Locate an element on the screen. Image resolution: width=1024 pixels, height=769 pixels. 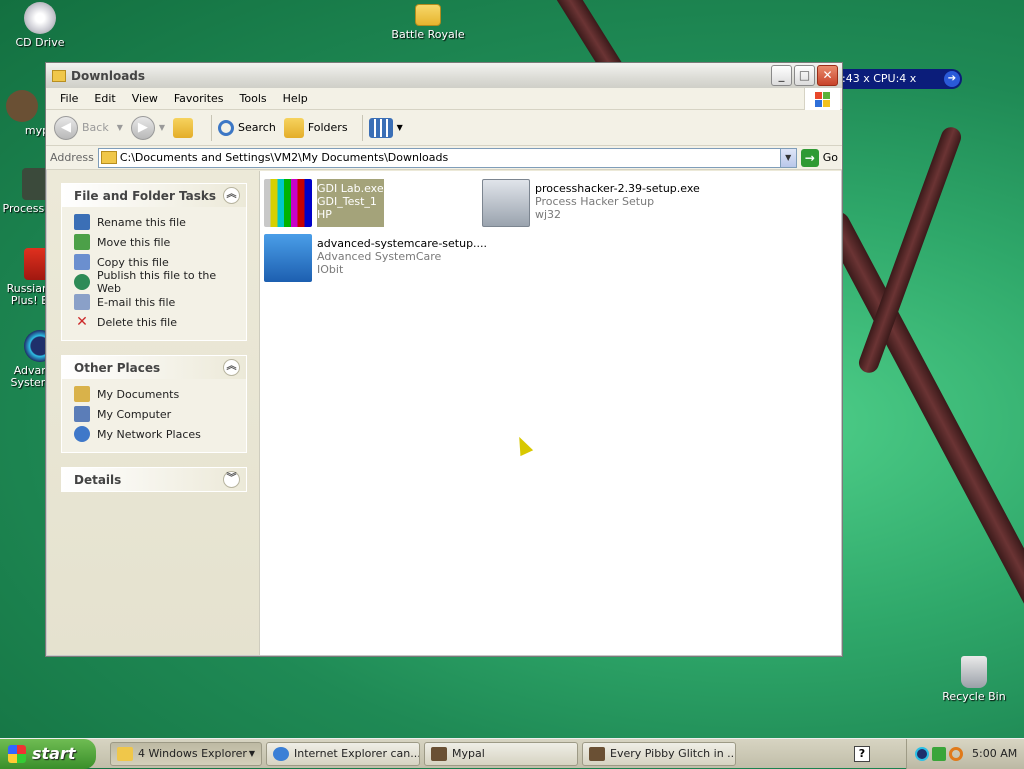
task-label: Delete this file is located at coordinates (137, 322).